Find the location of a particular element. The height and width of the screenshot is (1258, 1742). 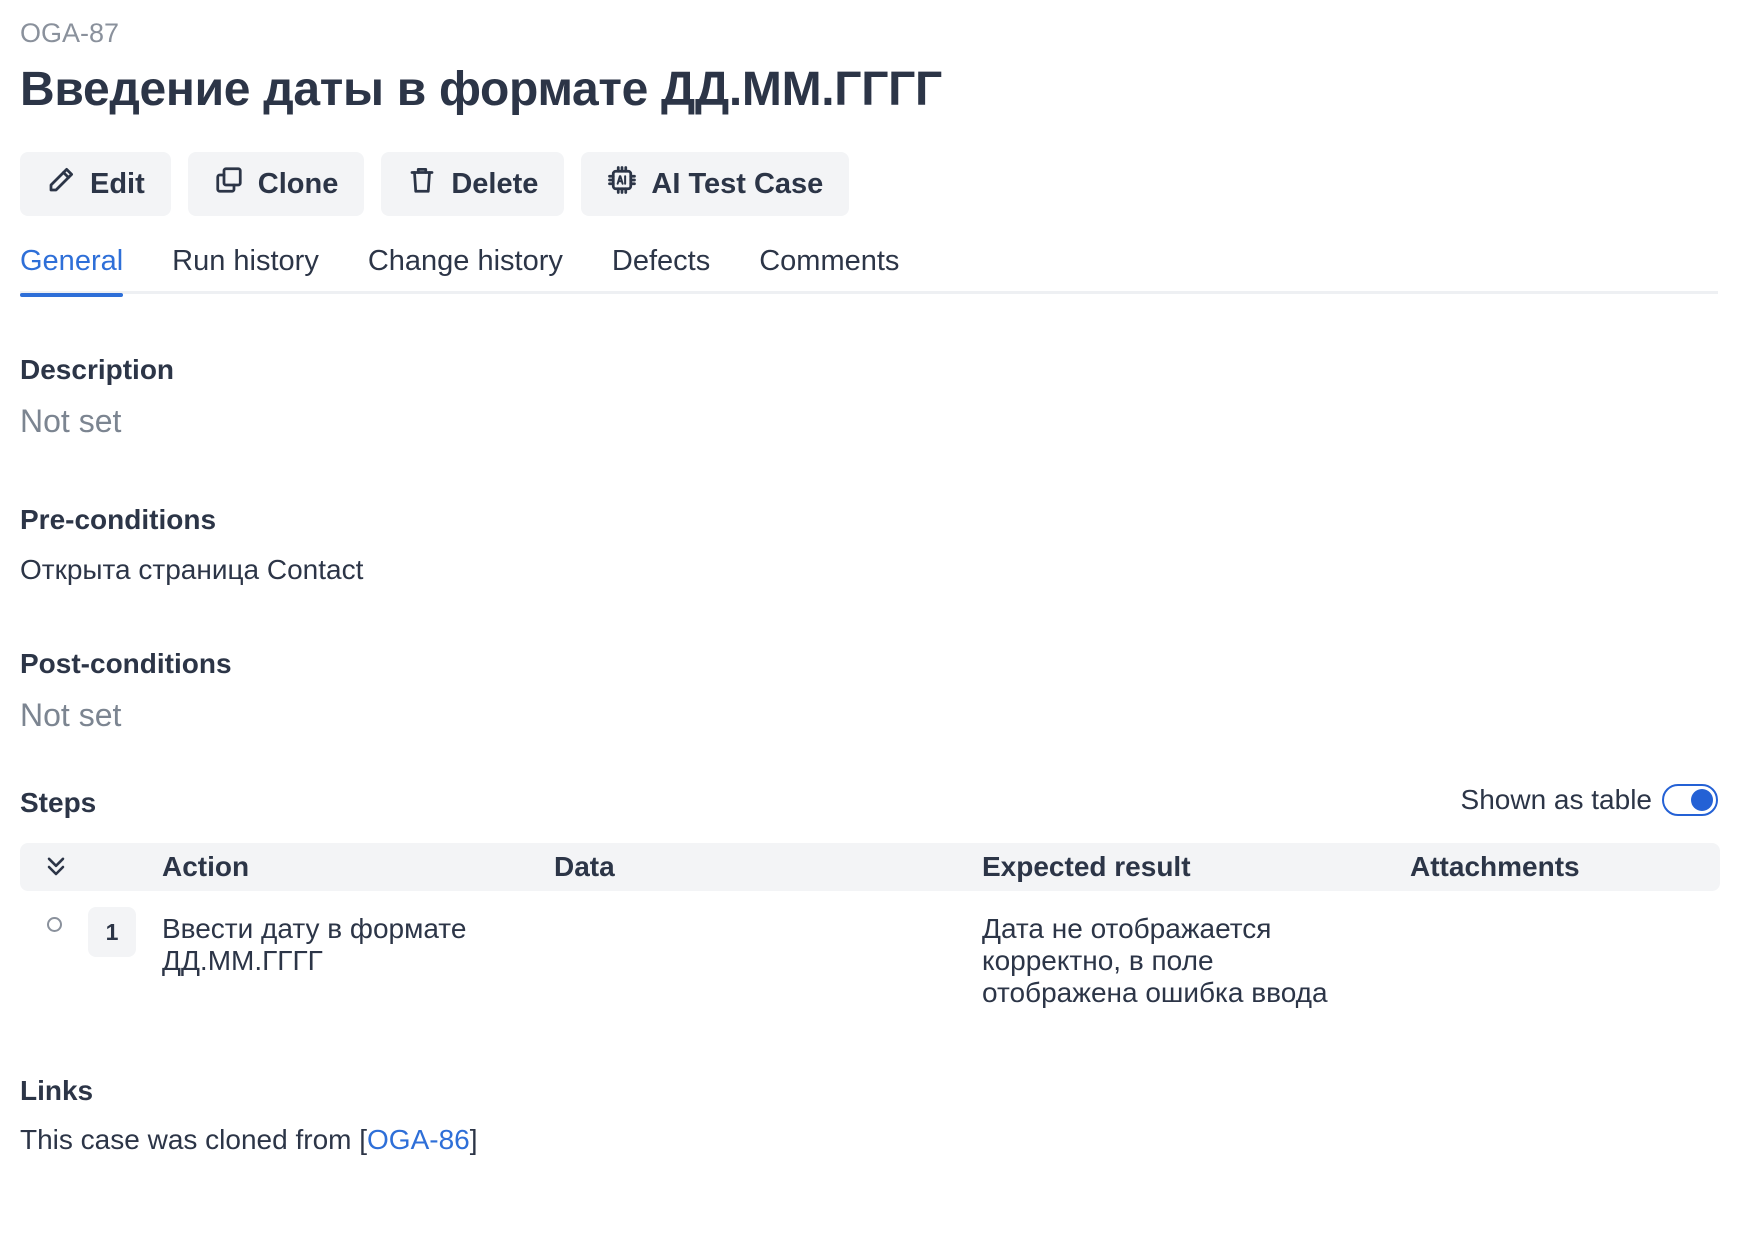

step-select-radio is located at coordinates (54, 924).